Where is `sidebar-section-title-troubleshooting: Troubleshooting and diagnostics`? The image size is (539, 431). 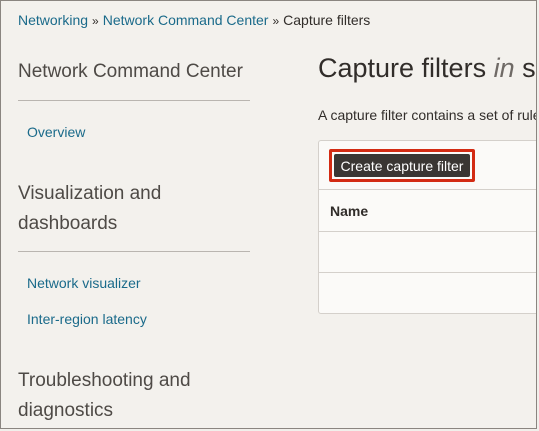
sidebar-section-title-troubleshooting: Troubleshooting and diagnostics is located at coordinates (104, 395).